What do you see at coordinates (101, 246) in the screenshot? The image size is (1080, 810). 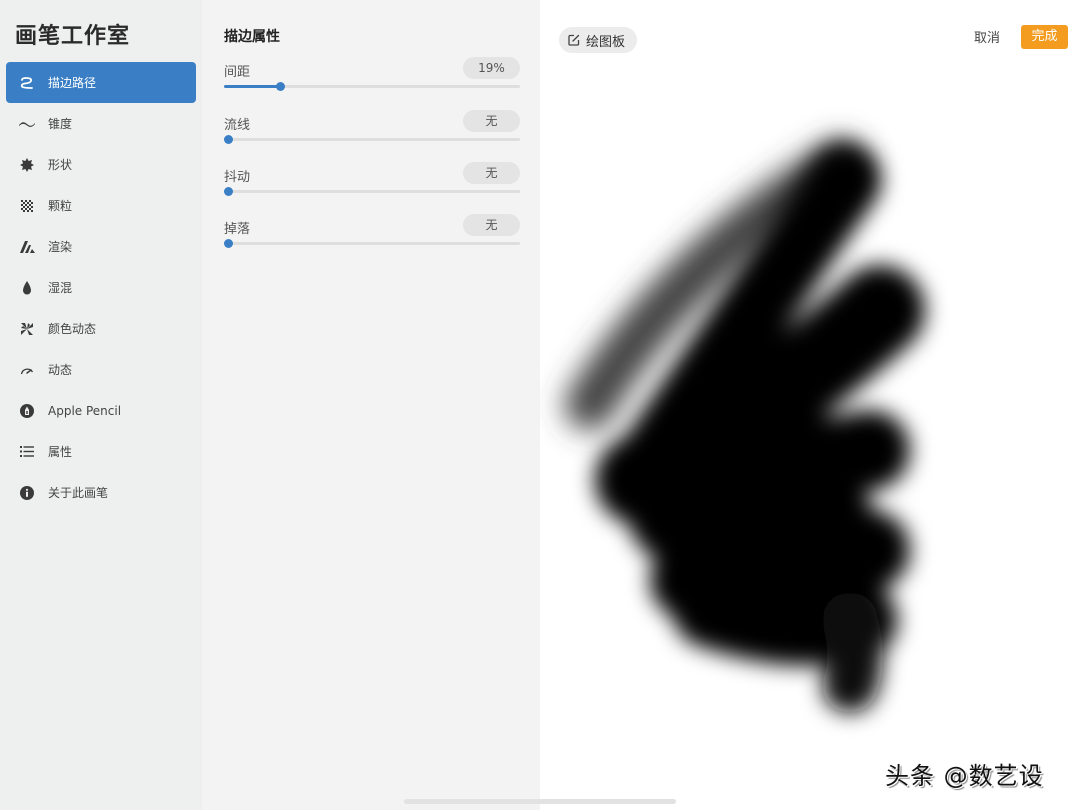 I see `sidebar-item-rendering: 渲染` at bounding box center [101, 246].